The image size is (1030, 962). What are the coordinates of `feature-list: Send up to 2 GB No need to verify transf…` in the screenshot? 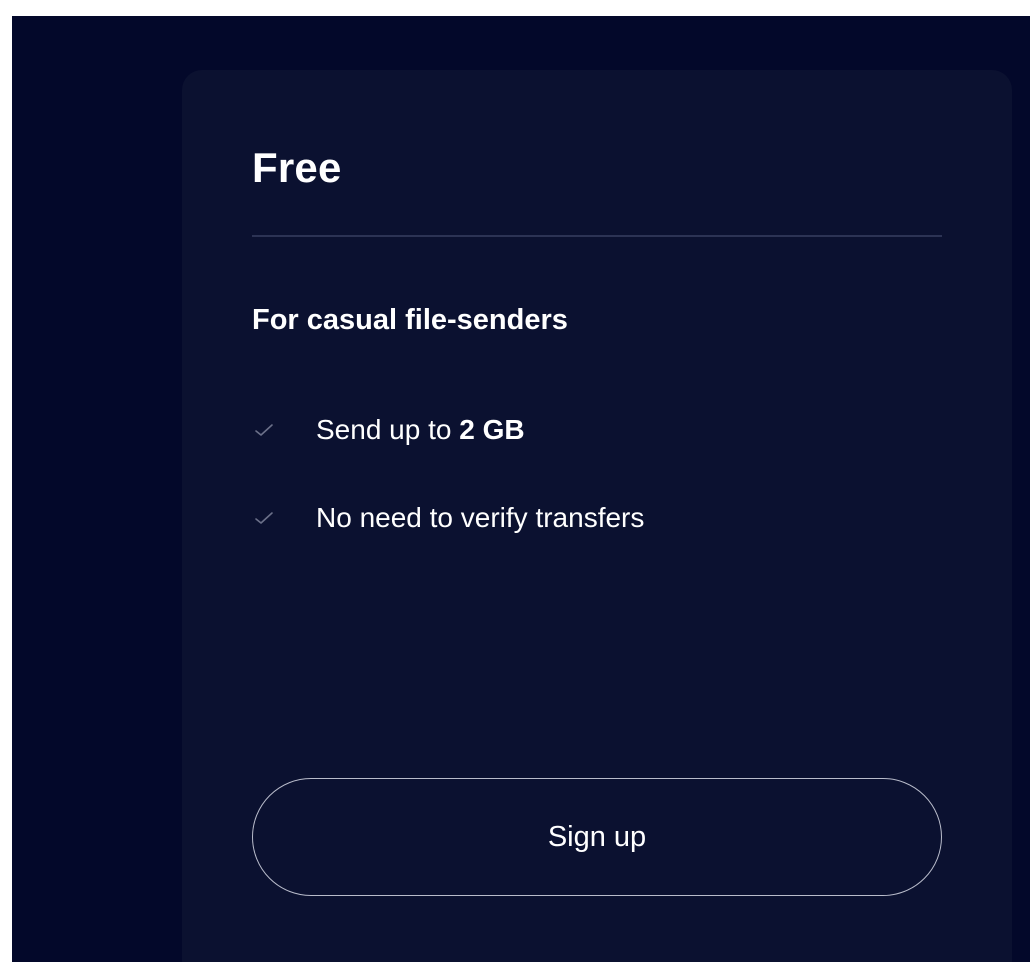 It's located at (448, 498).